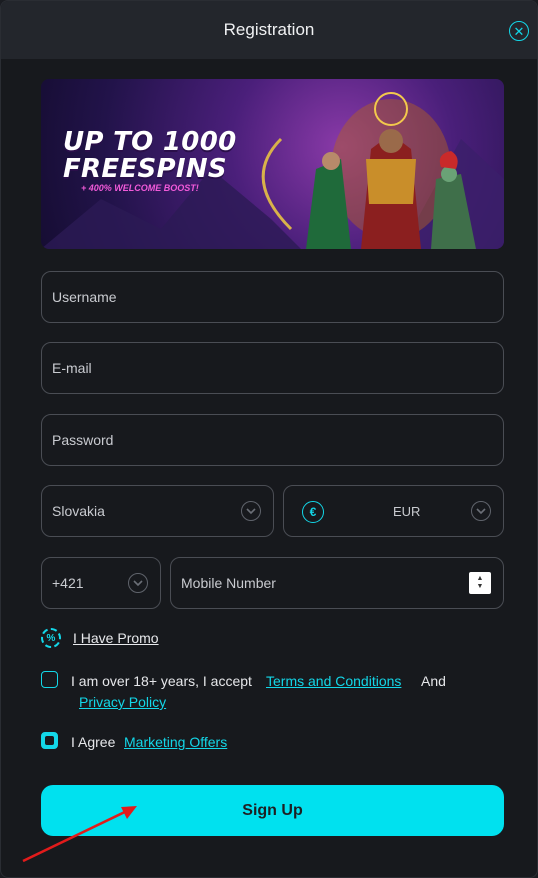 Image resolution: width=538 pixels, height=878 pixels. Describe the element at coordinates (93, 742) in the screenshot. I see `marketing-text: I Agree` at that location.